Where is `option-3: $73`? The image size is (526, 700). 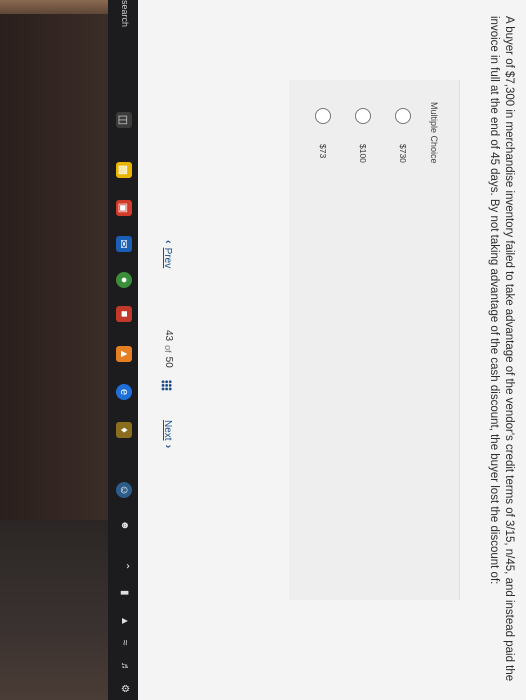
option-3: $73 is located at coordinates (323, 133).